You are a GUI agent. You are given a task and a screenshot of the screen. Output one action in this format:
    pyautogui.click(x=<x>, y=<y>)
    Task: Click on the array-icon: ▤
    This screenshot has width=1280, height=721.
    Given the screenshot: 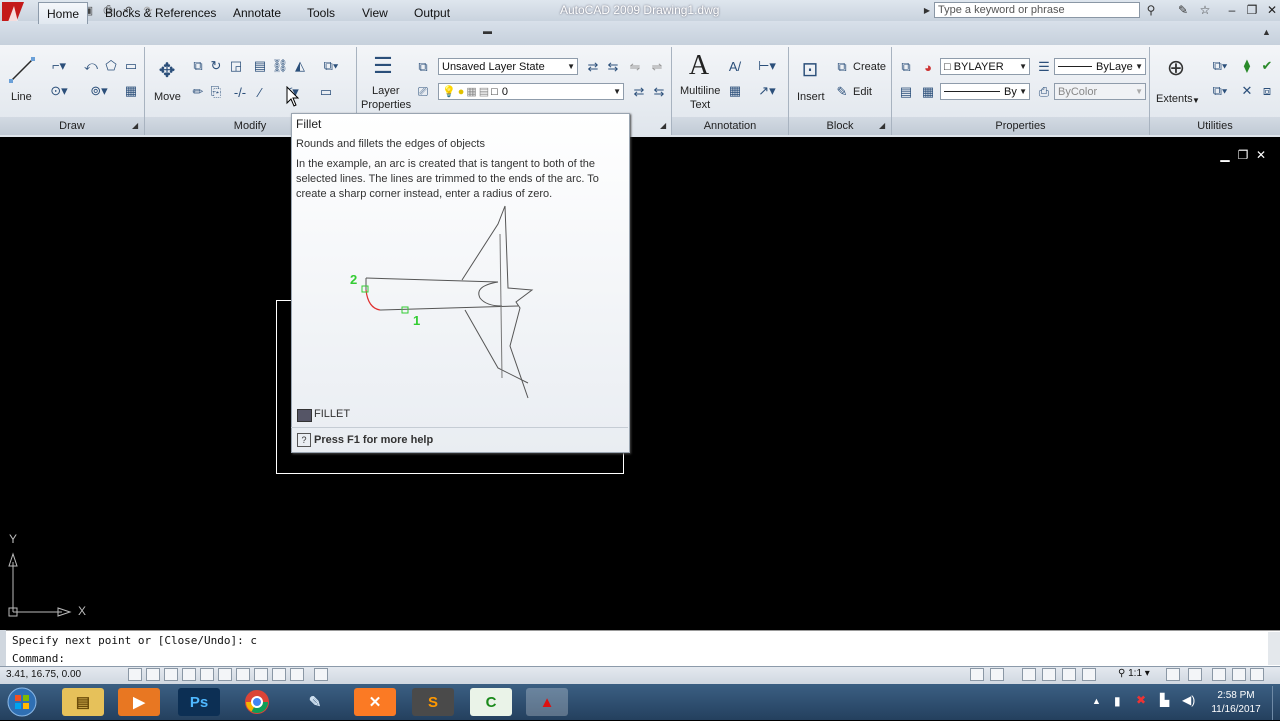 What is the action you would take?
    pyautogui.click(x=260, y=66)
    